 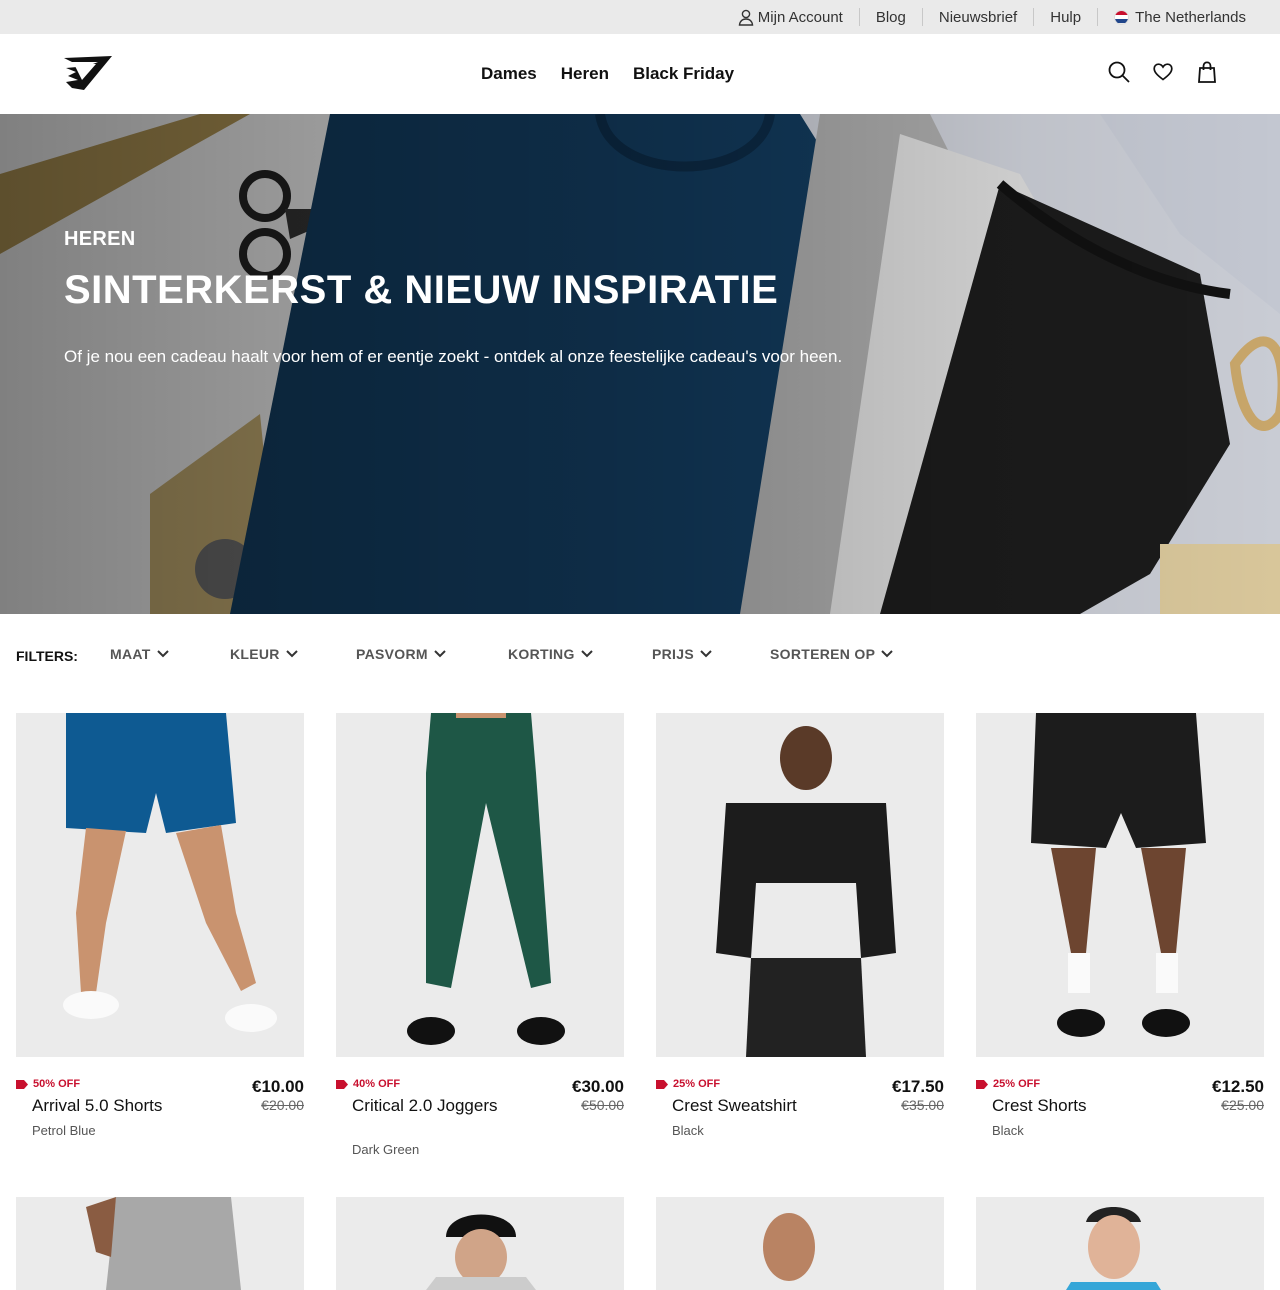 I want to click on product-name: Crest Sweatshirt, so click(x=747, y=1105).